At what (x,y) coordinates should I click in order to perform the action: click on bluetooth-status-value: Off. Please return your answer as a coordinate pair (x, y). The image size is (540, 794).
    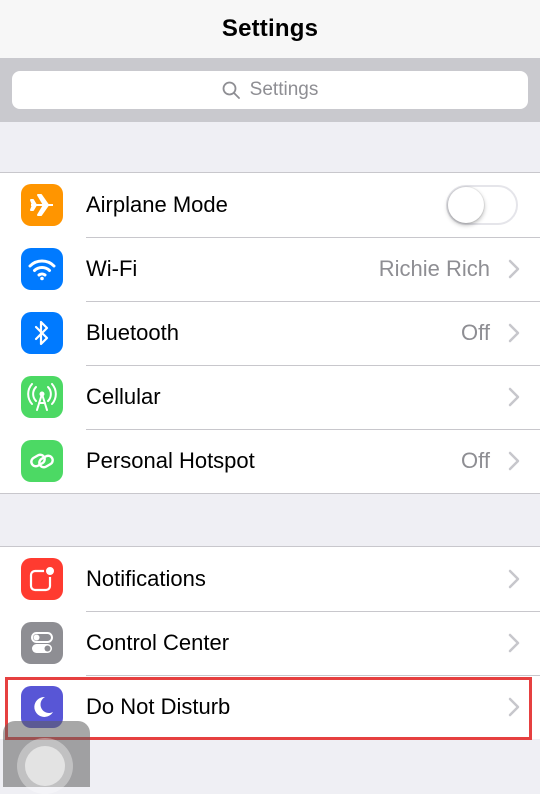
    Looking at the image, I should click on (475, 332).